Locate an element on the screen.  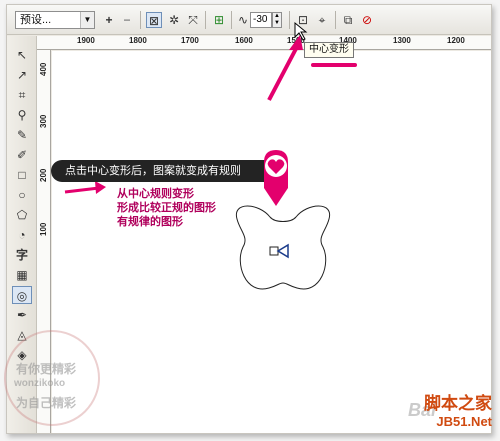
eyedropper-tool-icon: ✒ is located at coordinates (22, 315).